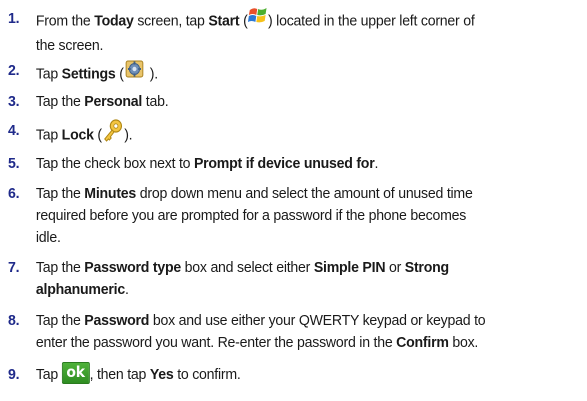 The height and width of the screenshot is (401, 587). I want to click on step-3: 3. Tap the Personal tab., so click(275, 102).